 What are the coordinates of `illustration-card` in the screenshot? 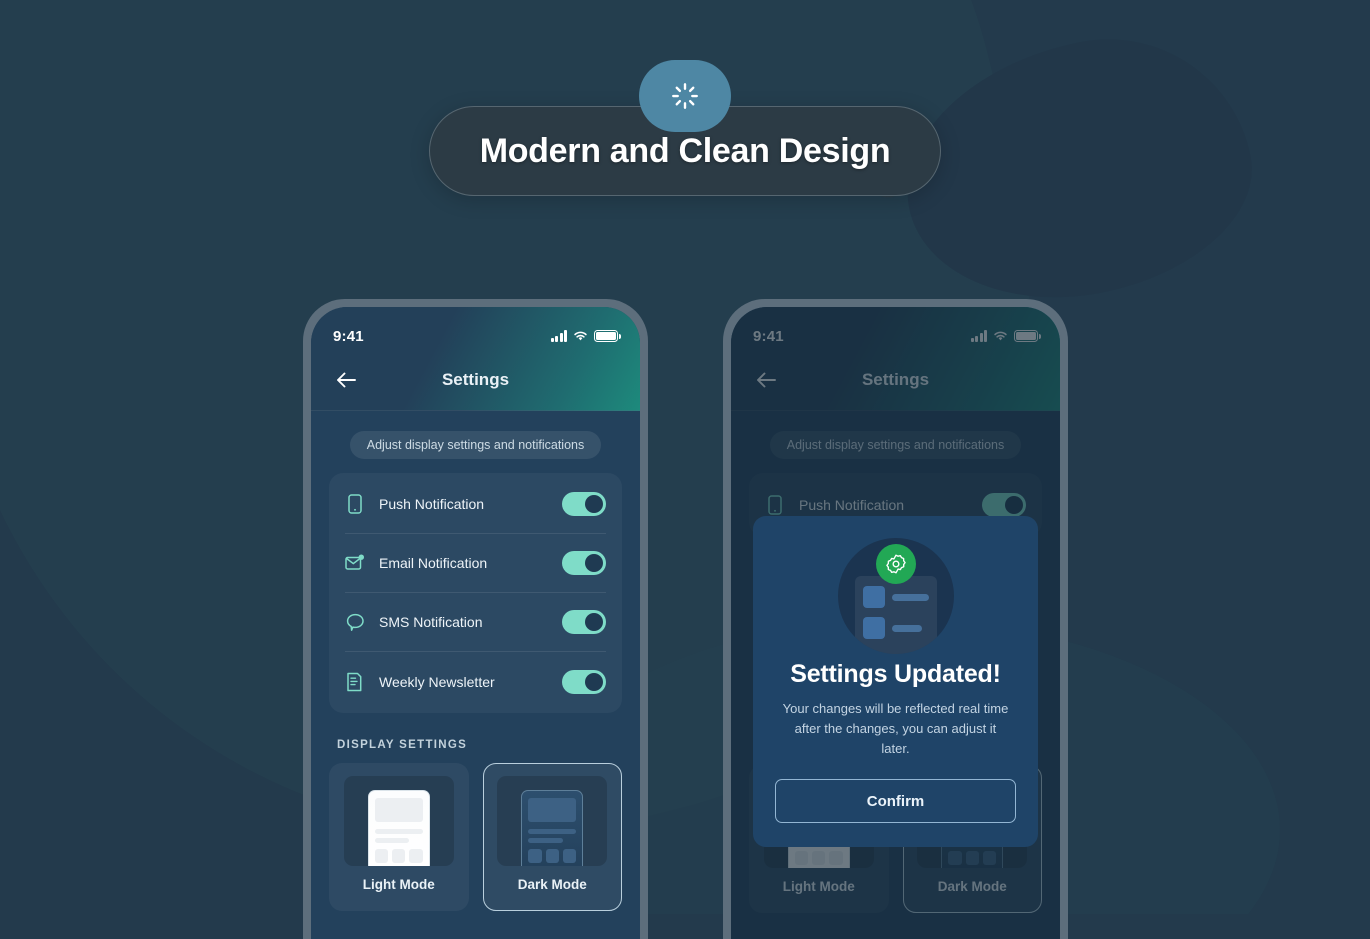 It's located at (895, 615).